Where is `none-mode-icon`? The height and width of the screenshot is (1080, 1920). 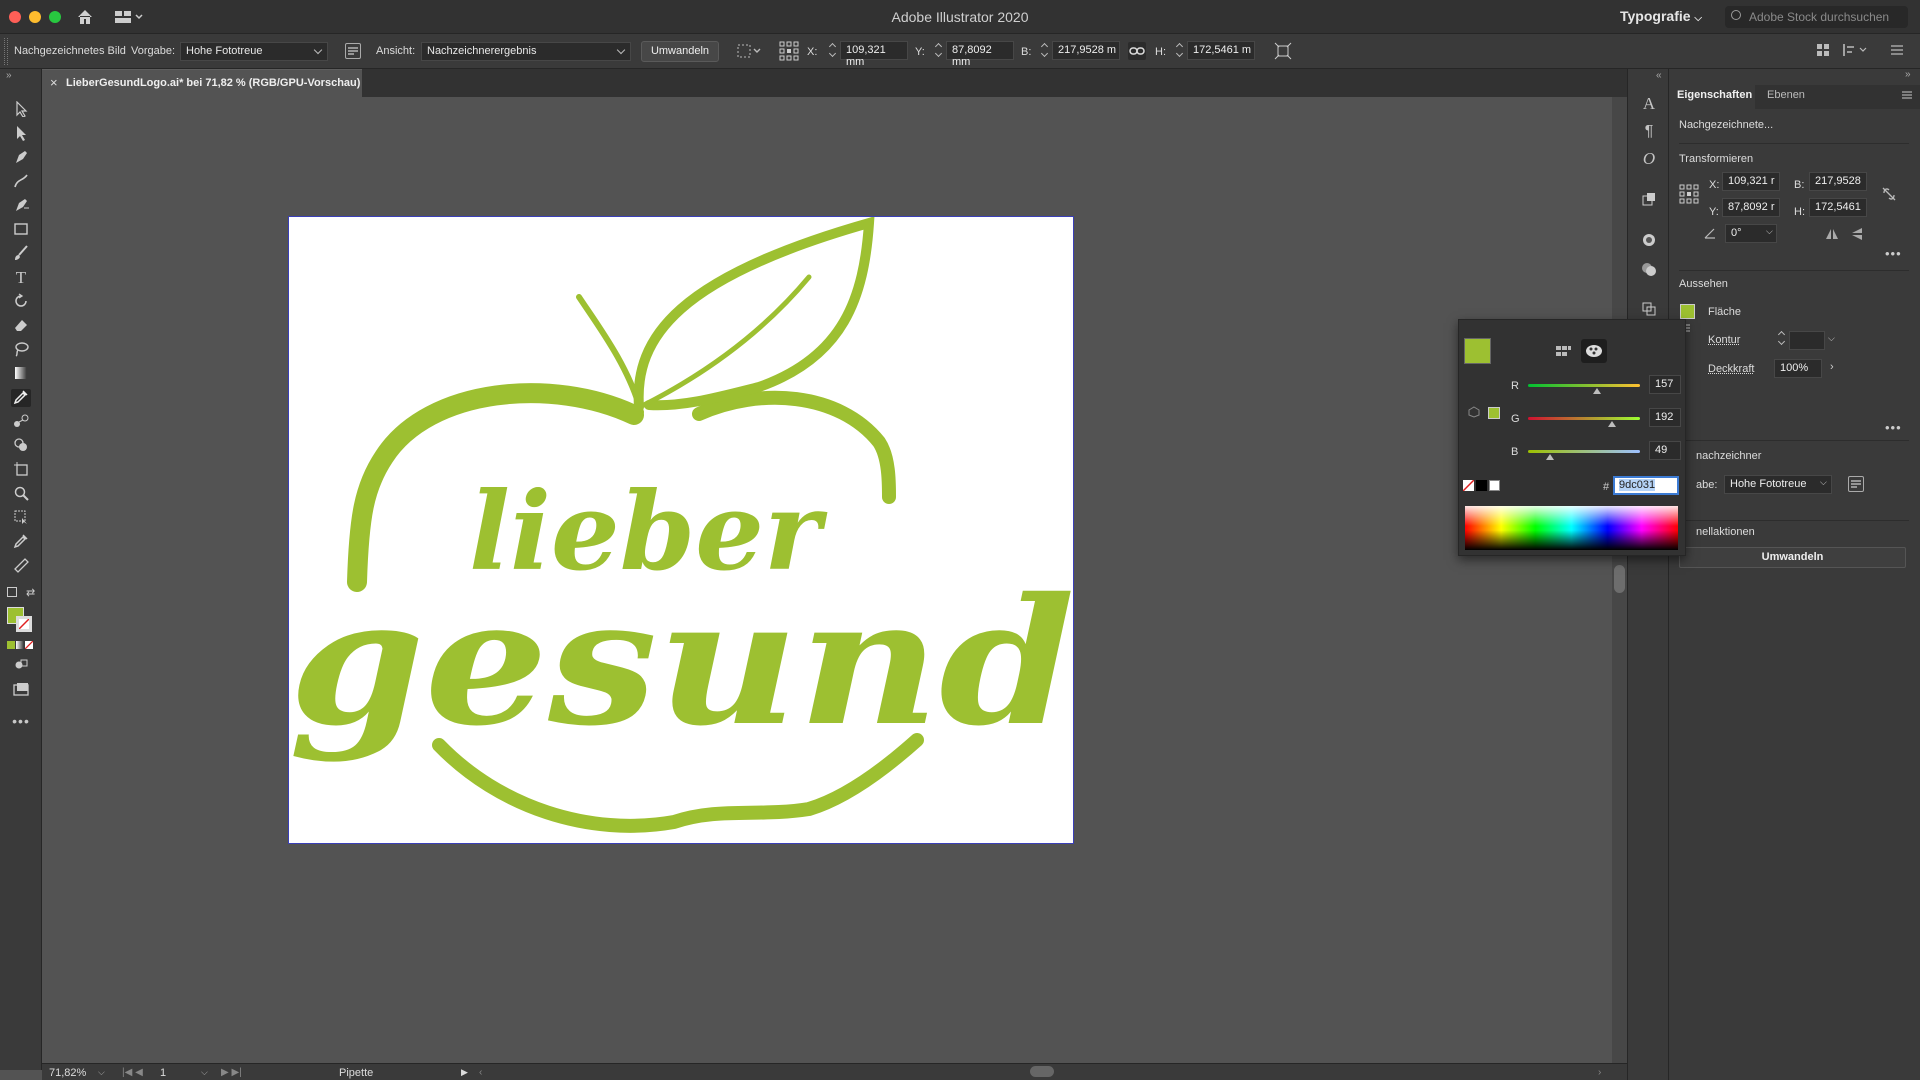 none-mode-icon is located at coordinates (29, 645).